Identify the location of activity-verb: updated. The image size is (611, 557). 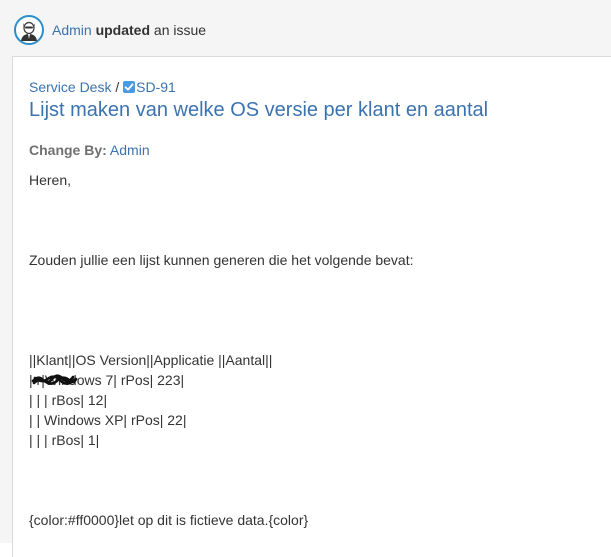
(123, 30).